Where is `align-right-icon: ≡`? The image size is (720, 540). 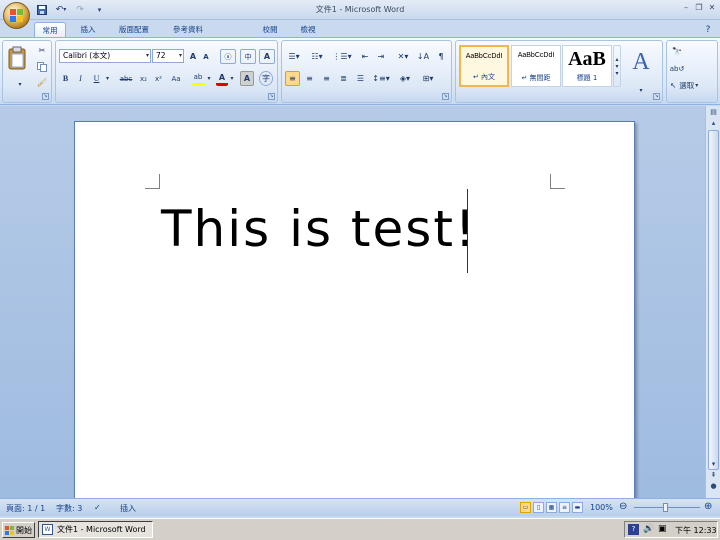 align-right-icon: ≡ is located at coordinates (326, 78).